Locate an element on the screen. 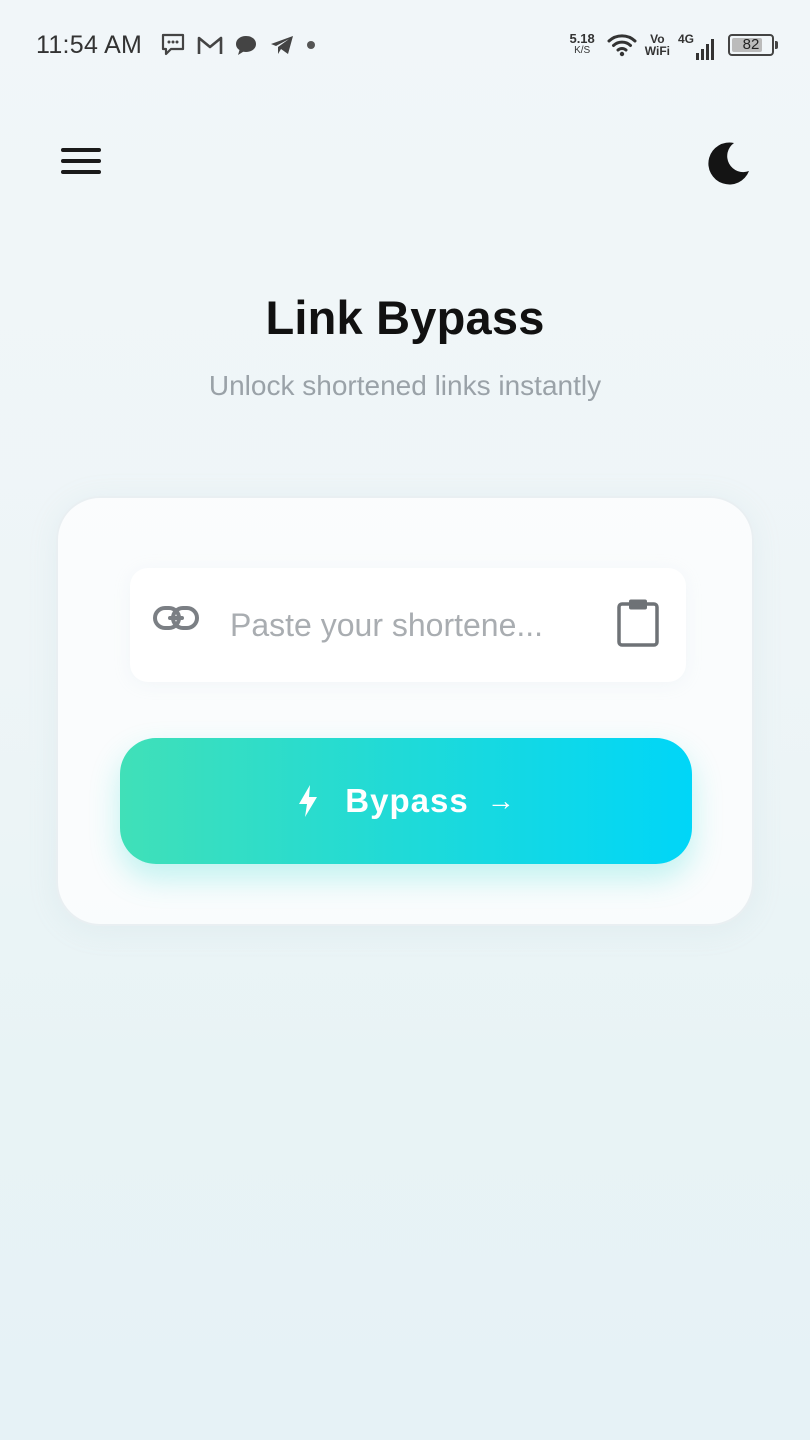 The image size is (810, 1440). hamburger-menu-icon is located at coordinates (81, 161).